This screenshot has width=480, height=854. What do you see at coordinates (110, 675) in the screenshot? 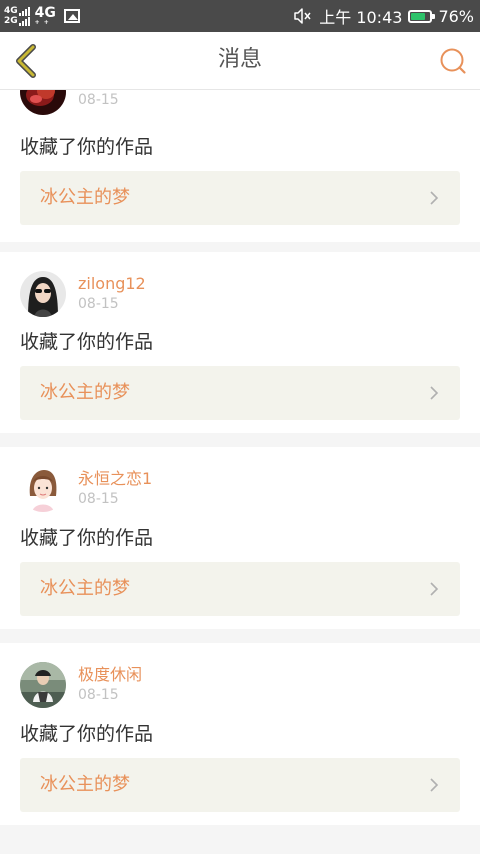
I see `username: 极度休闲` at bounding box center [110, 675].